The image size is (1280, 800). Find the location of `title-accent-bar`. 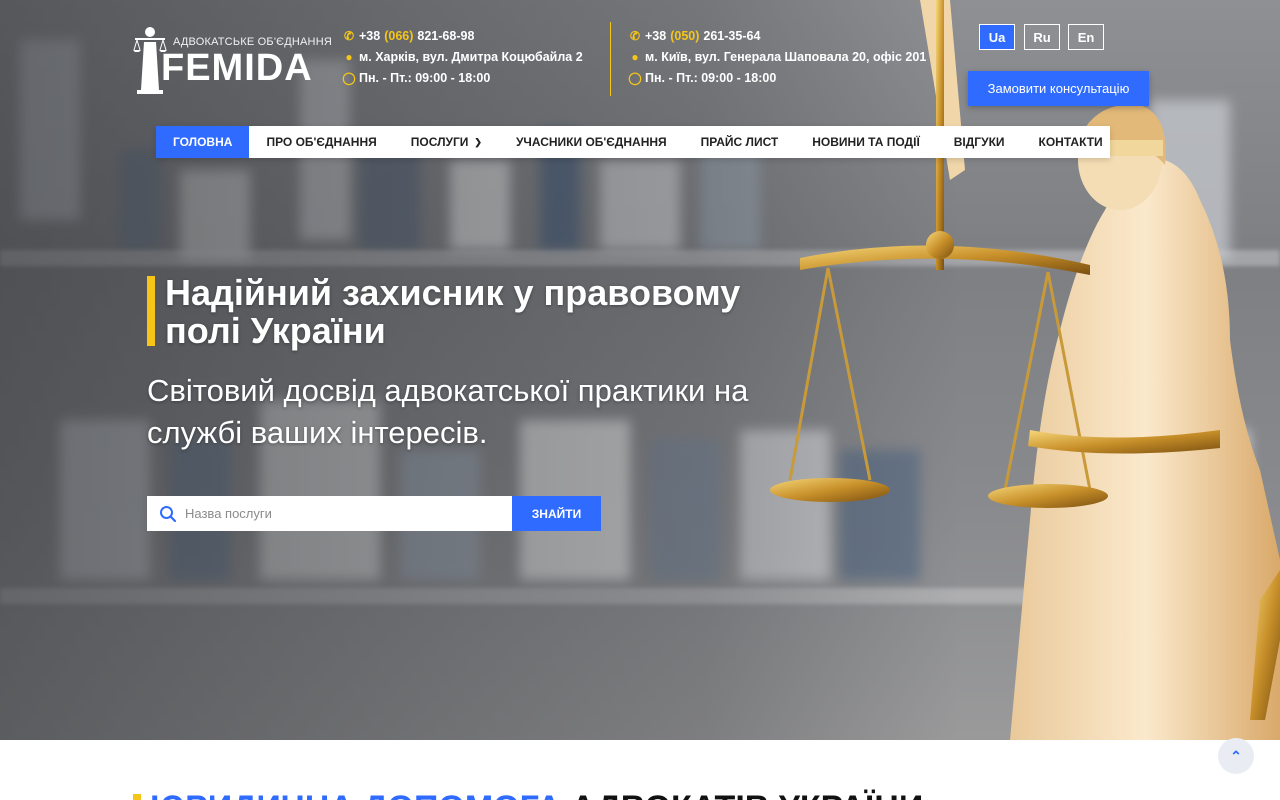

title-accent-bar is located at coordinates (151, 311).